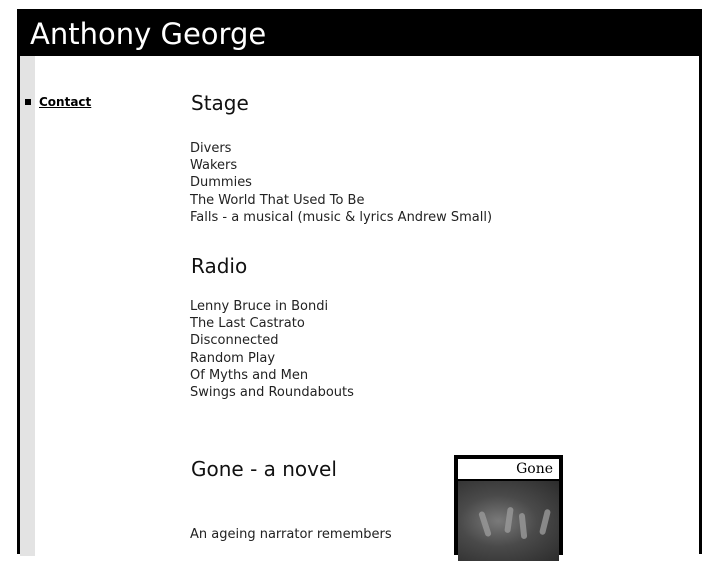 This screenshot has height=561, width=727. Describe the element at coordinates (247, 324) in the screenshot. I see `list-item: The Last Castrato` at that location.